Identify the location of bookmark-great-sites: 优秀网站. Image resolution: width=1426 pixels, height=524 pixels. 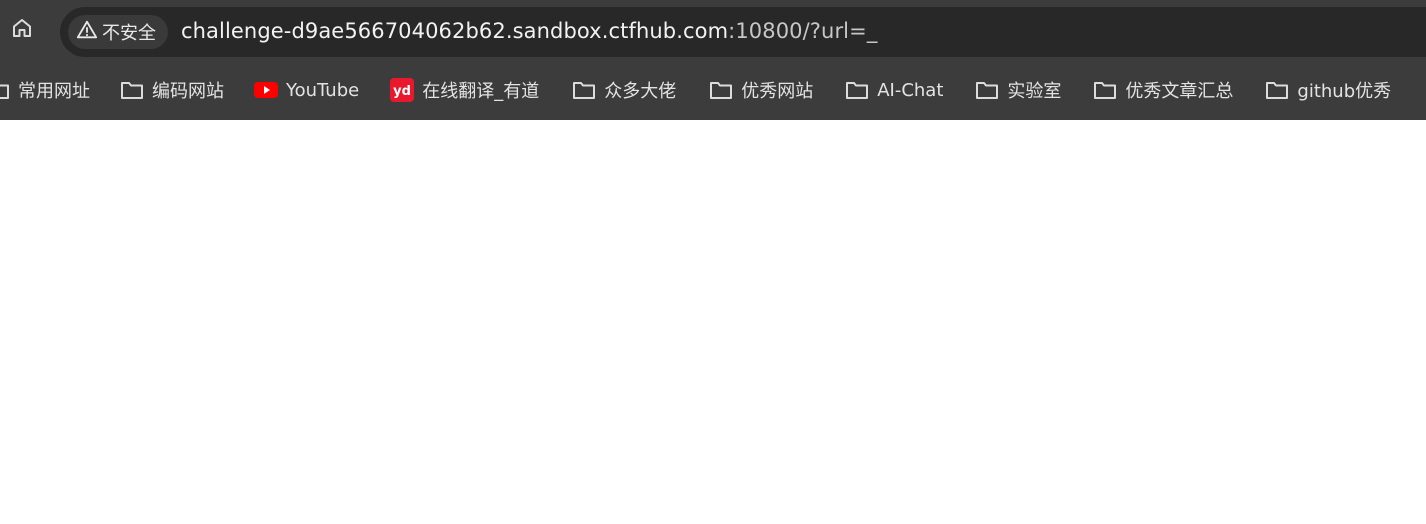
(761, 90).